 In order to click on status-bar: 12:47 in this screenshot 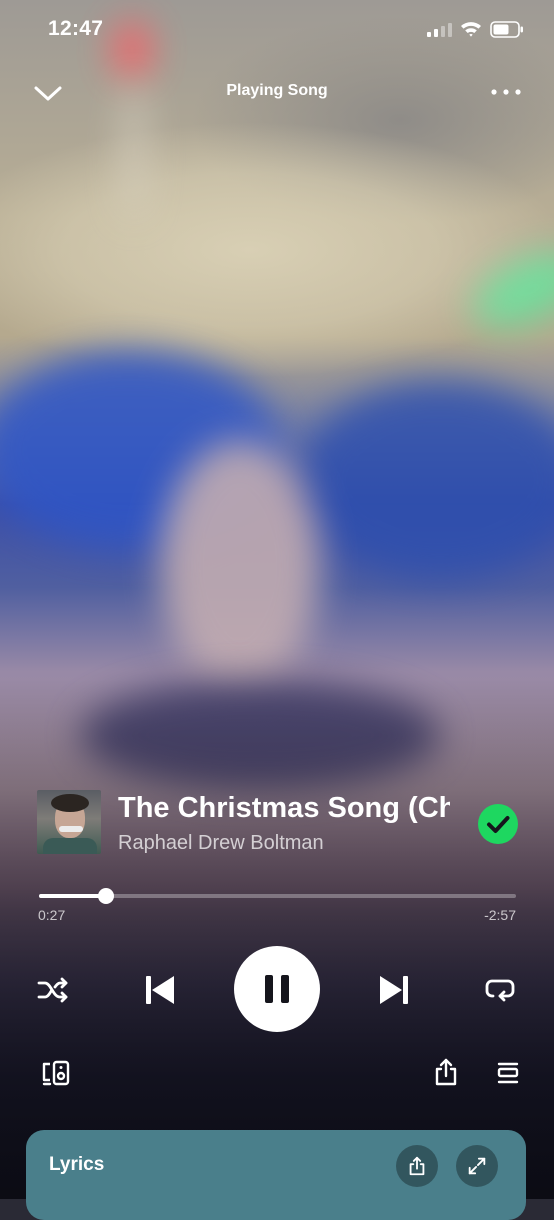, I will do `click(277, 30)`.